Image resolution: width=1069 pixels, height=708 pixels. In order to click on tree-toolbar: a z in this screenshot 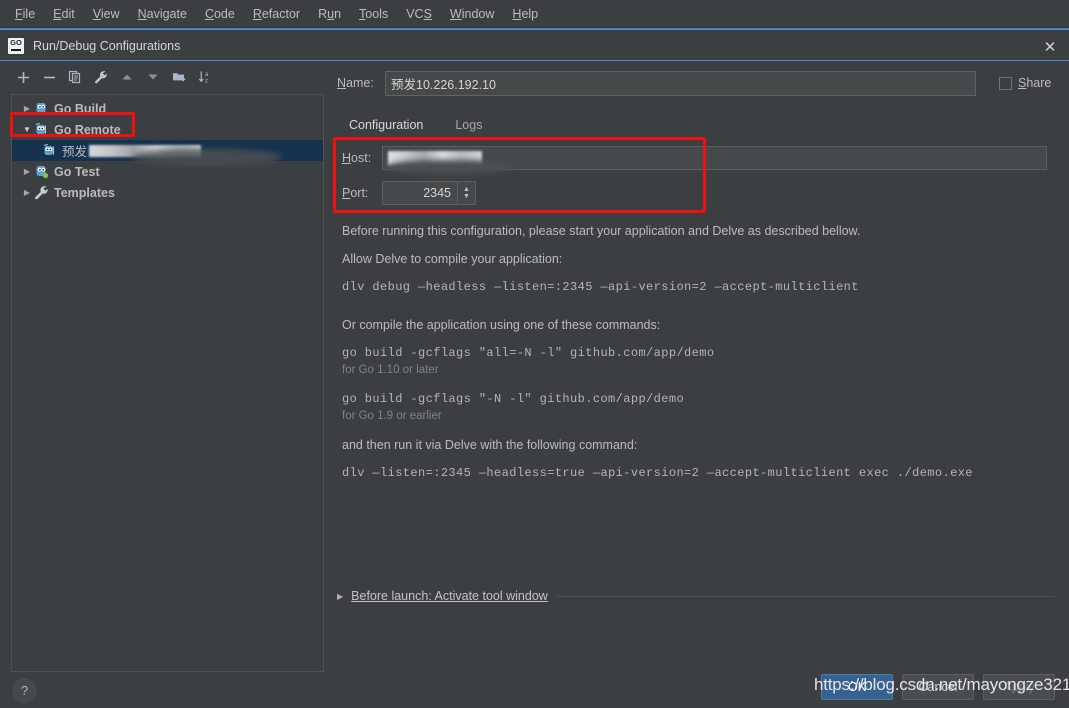, I will do `click(162, 77)`.